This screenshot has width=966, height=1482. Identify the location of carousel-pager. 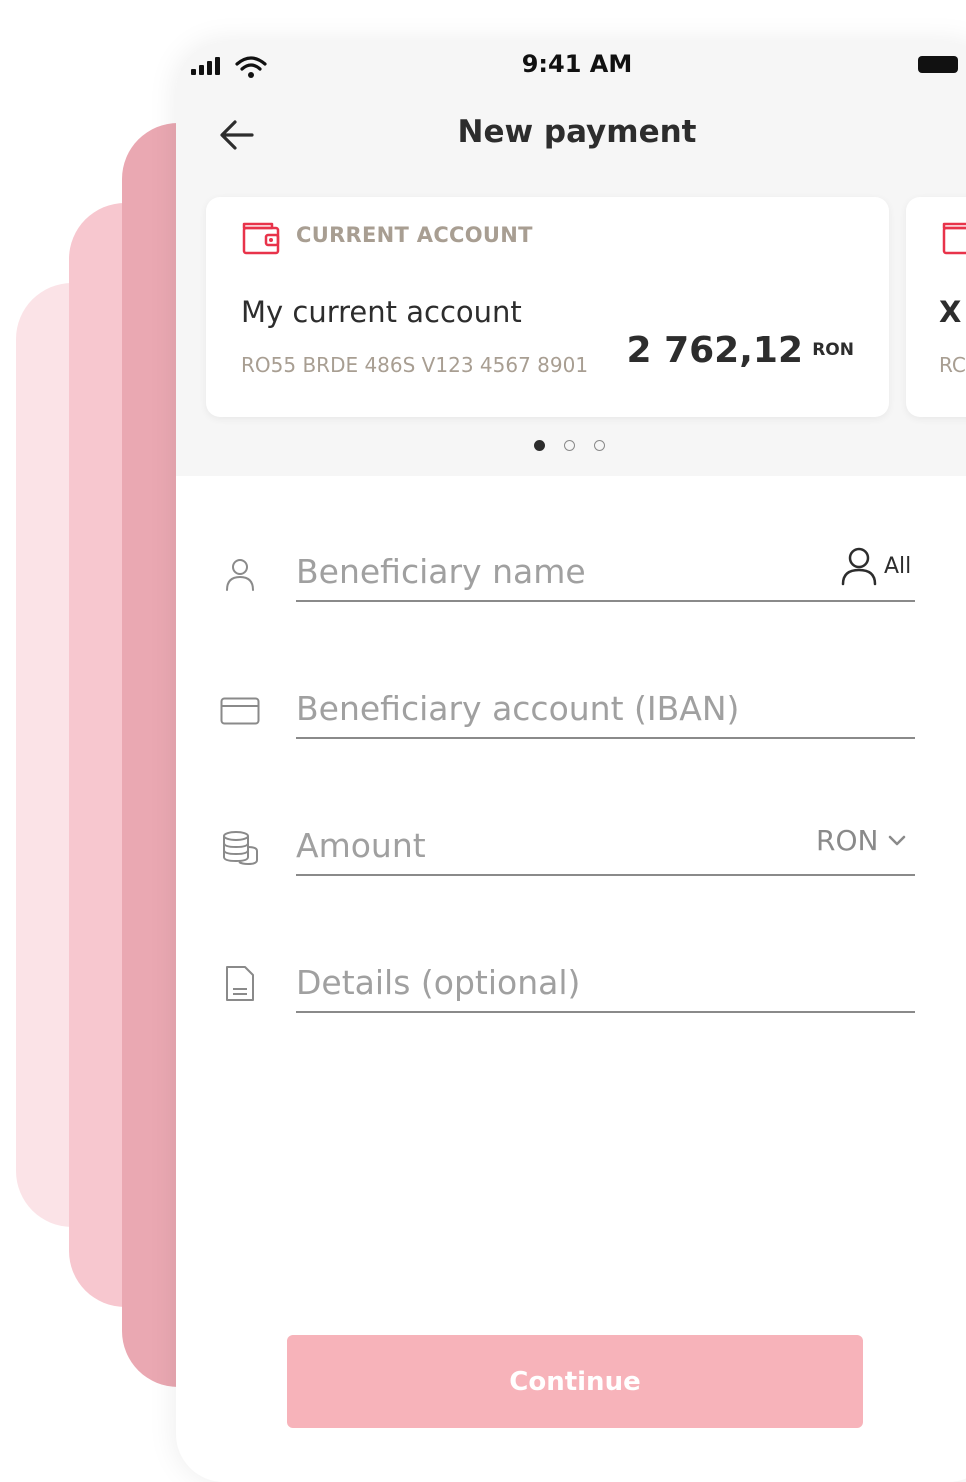
(569, 445).